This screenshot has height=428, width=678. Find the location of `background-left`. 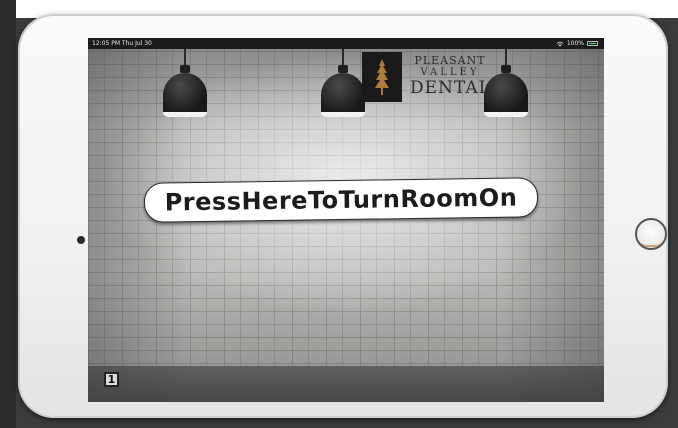

background-left is located at coordinates (8, 214).